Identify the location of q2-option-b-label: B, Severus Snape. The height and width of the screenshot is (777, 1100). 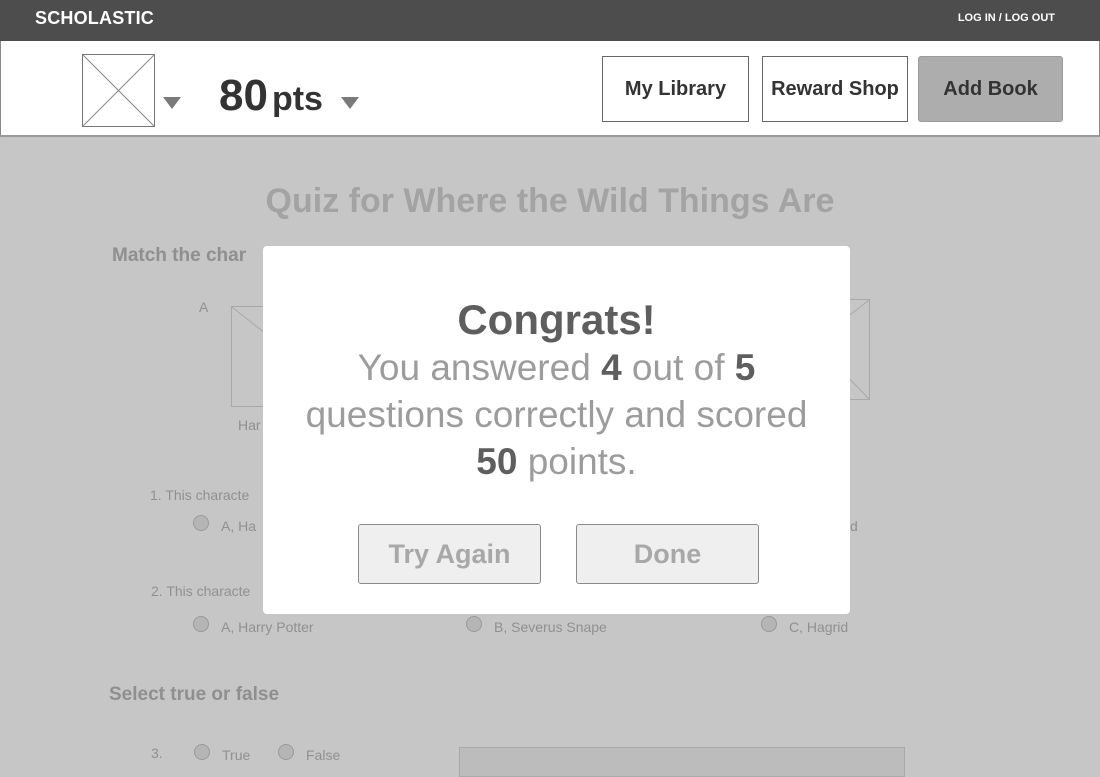
(550, 627).